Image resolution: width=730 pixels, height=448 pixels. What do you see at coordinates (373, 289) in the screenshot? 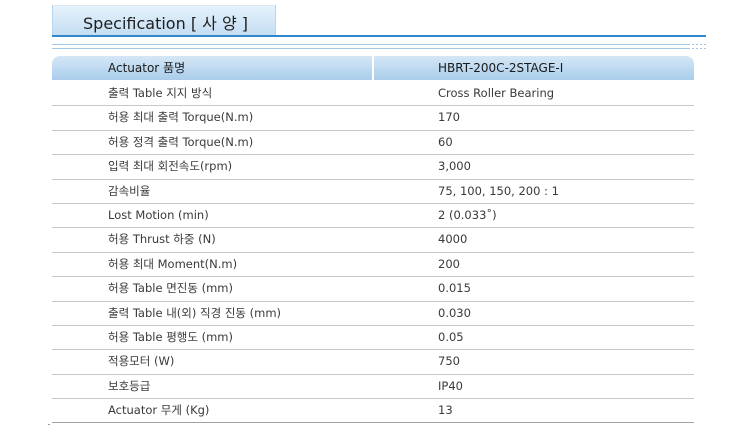
I see `table-row: 허용 Table 면진동 (mm) 0.015` at bounding box center [373, 289].